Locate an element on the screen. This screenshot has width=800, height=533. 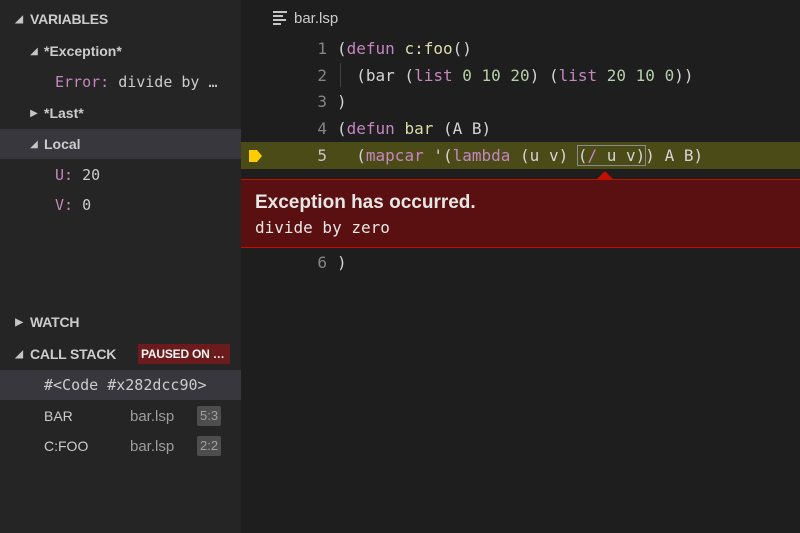
variable-v: V: 0 is located at coordinates (120, 205).